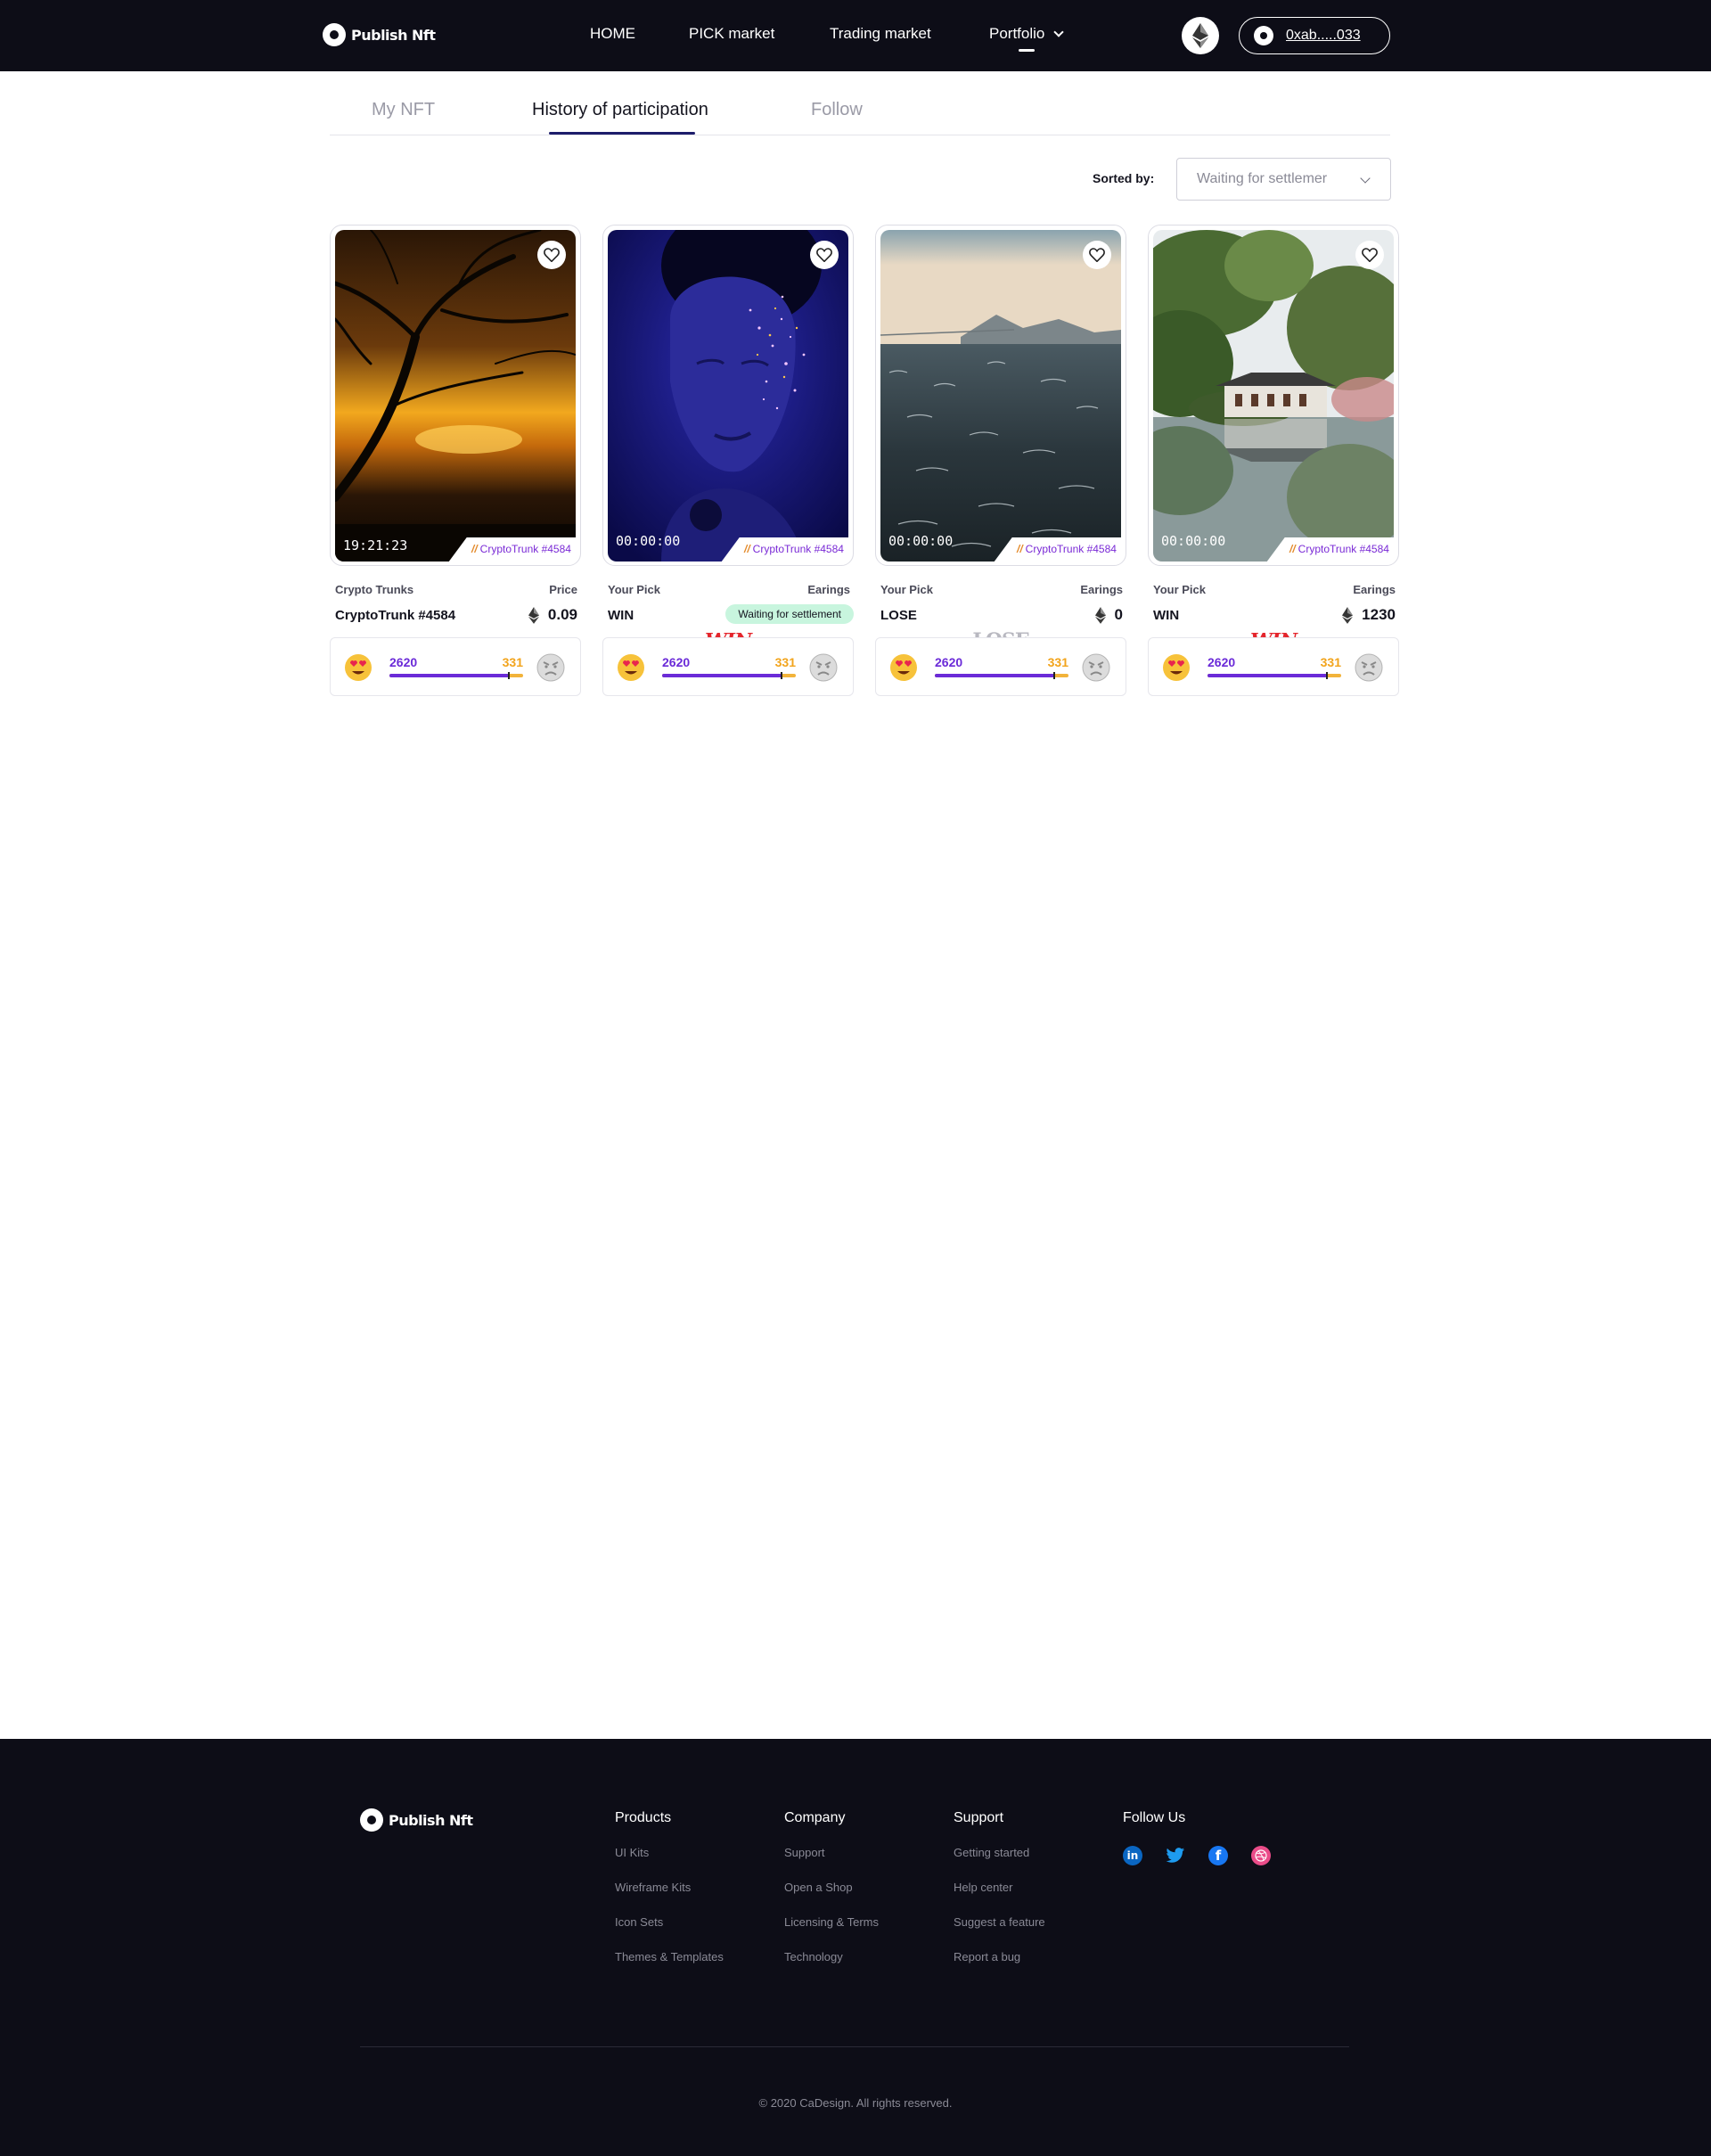 The image size is (1711, 2156). Describe the element at coordinates (880, 34) in the screenshot. I see `nav-trading-market: Trading market` at that location.